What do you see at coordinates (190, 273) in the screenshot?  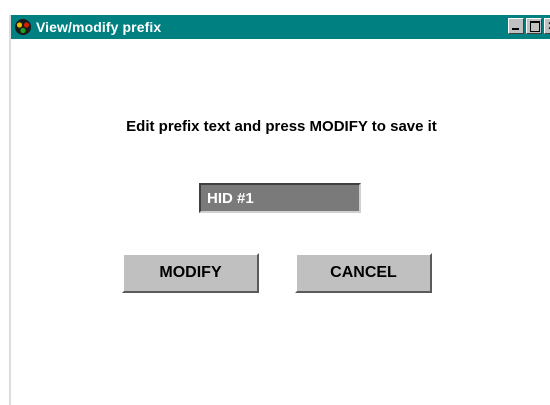 I see `modify-button: MODIFY` at bounding box center [190, 273].